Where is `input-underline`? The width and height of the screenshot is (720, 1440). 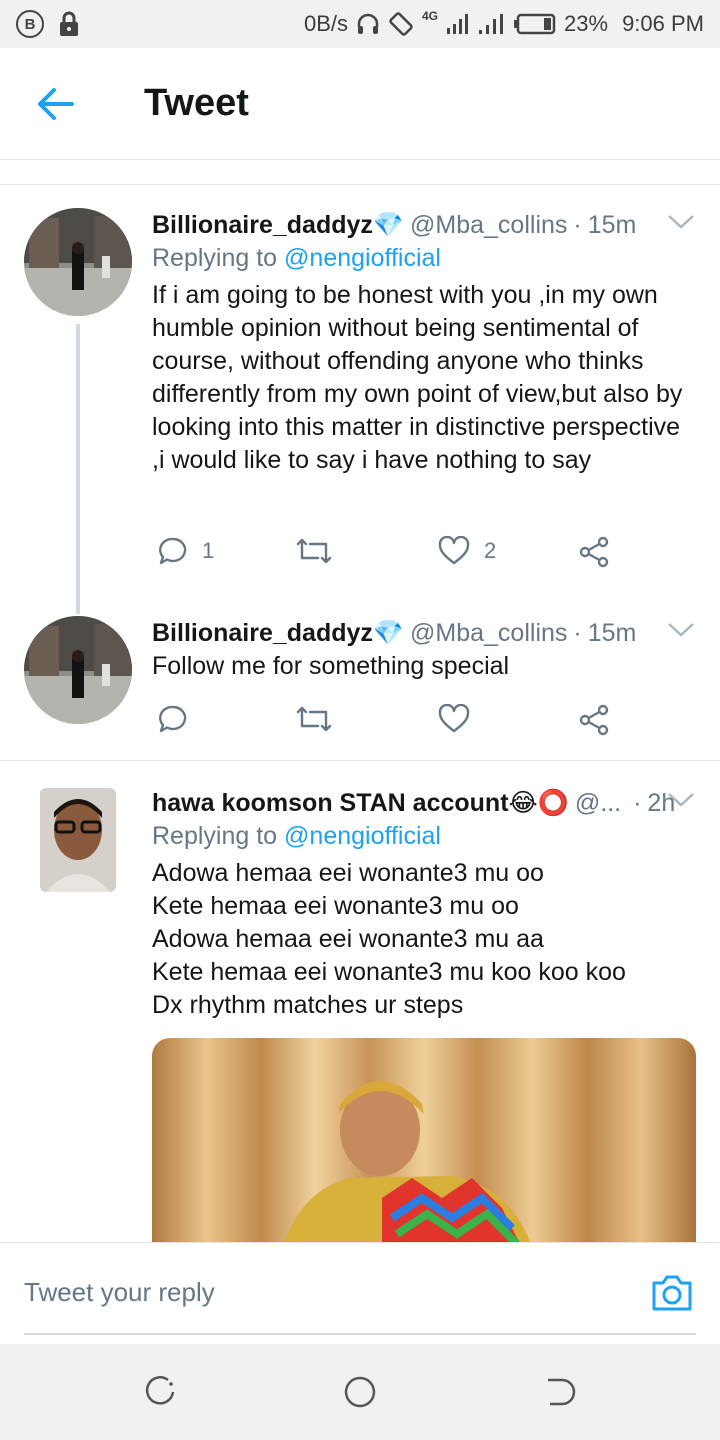
input-underline is located at coordinates (360, 1334).